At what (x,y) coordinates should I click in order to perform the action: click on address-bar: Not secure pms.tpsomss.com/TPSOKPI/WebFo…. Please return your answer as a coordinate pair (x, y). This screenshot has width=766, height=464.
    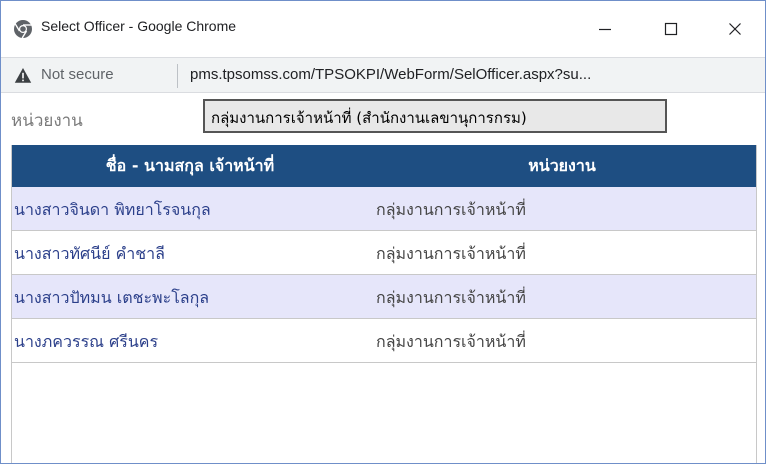
    Looking at the image, I should click on (383, 75).